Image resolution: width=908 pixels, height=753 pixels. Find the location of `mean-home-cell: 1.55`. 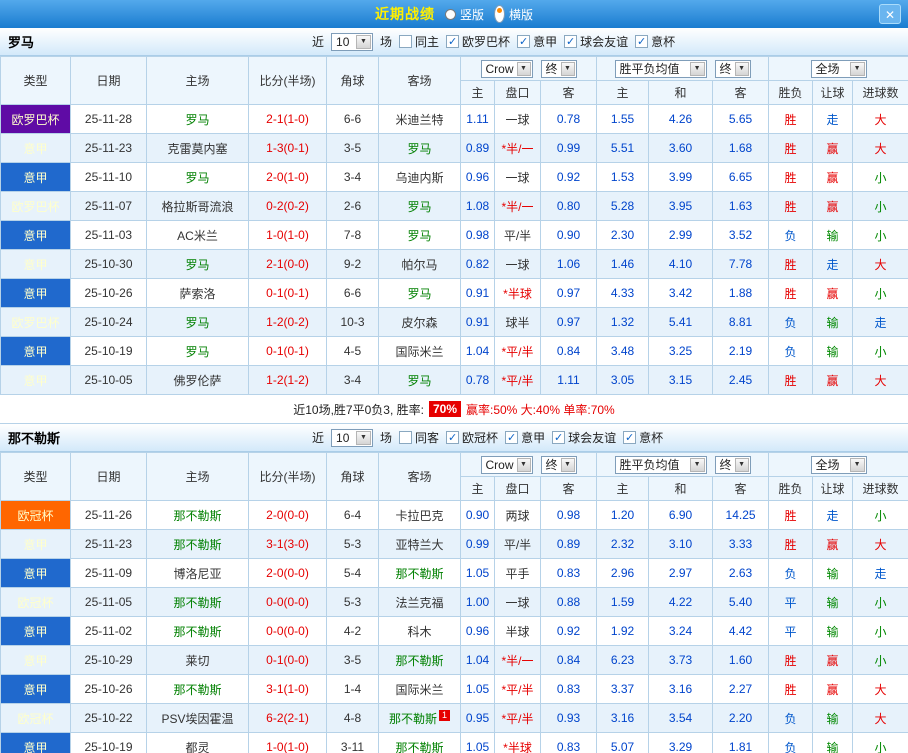

mean-home-cell: 1.55 is located at coordinates (623, 119).